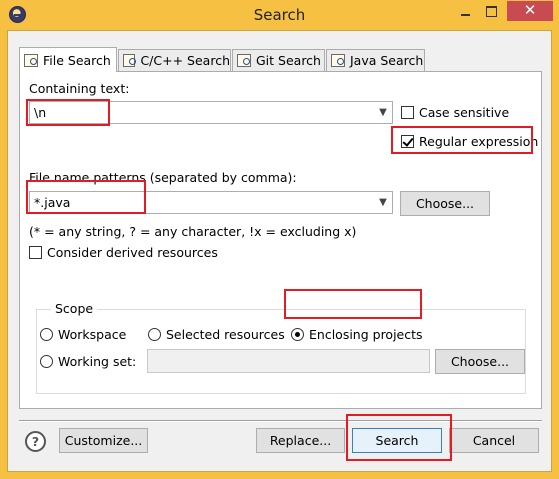  What do you see at coordinates (40, 112) in the screenshot?
I see `containing-text-value: \n` at bounding box center [40, 112].